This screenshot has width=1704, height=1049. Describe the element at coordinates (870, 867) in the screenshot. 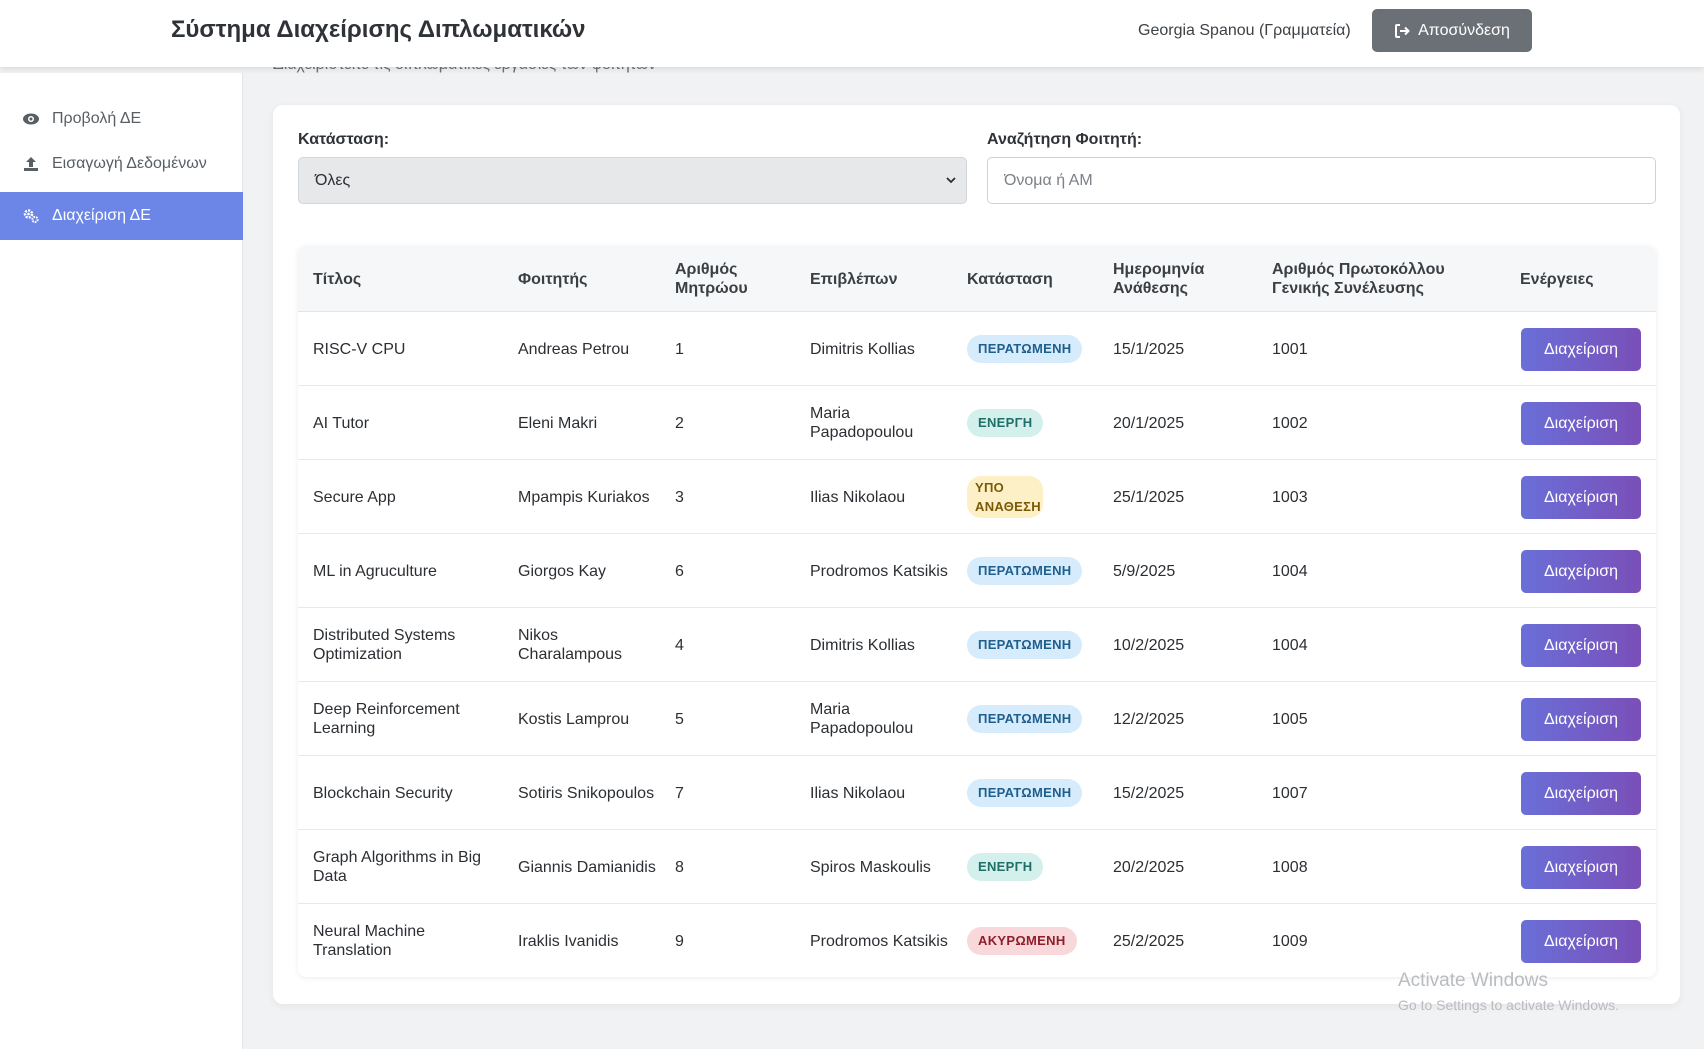

I see `cell-supervisor: Spiros Maskoulis` at that location.